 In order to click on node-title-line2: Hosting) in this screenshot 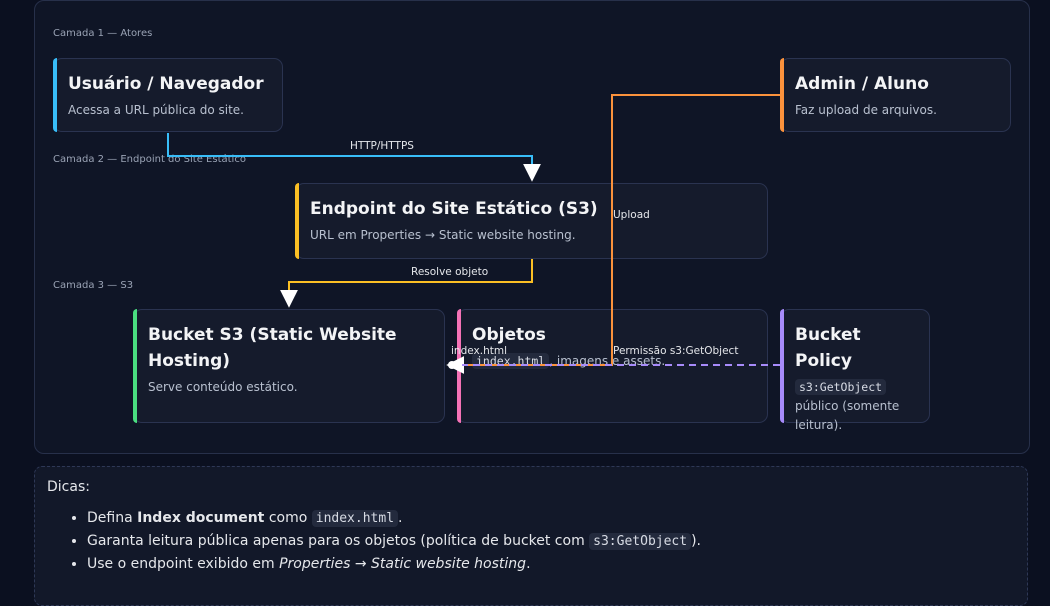, I will do `click(189, 361)`.